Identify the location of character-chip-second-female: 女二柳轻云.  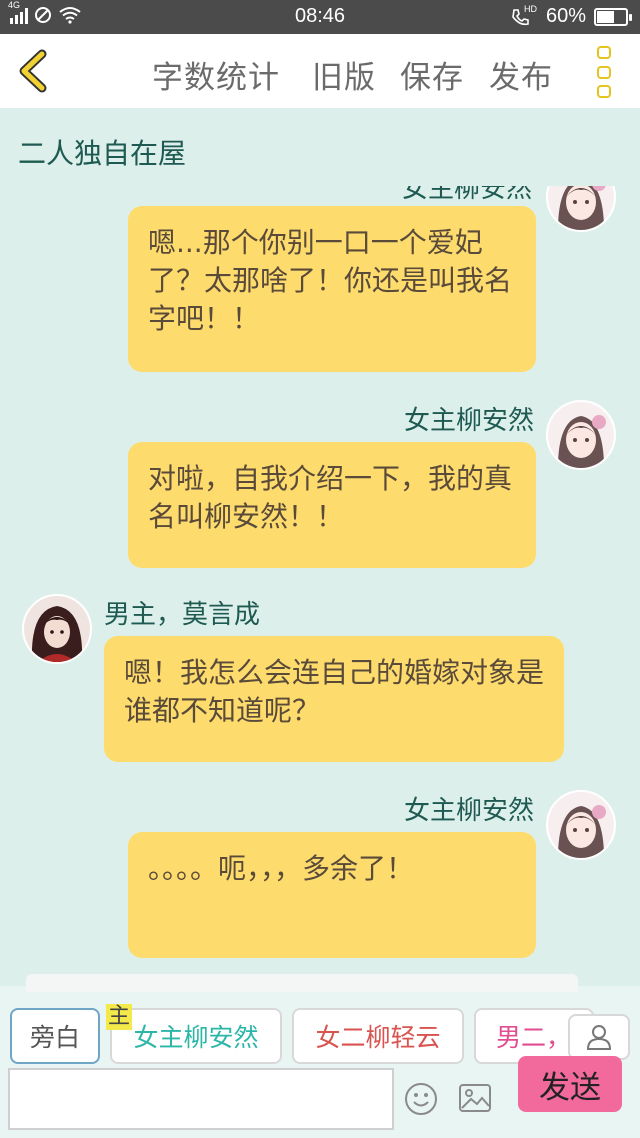
(378, 1036).